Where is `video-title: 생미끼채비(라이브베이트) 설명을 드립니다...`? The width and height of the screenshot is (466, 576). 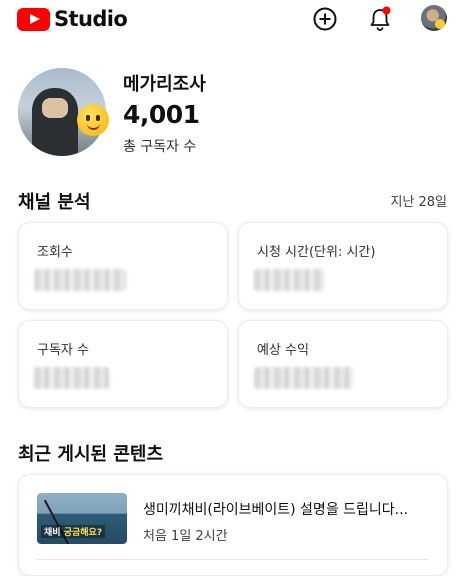 video-title: 생미끼채비(라이브베이트) 설명을 드립니다... is located at coordinates (288, 509).